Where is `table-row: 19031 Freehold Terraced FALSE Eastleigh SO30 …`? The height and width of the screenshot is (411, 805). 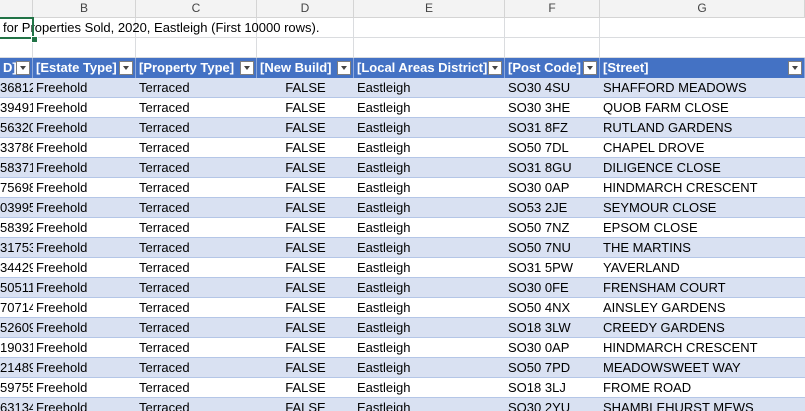 table-row: 19031 Freehold Terraced FALSE Eastleigh SO30 … is located at coordinates (402, 348).